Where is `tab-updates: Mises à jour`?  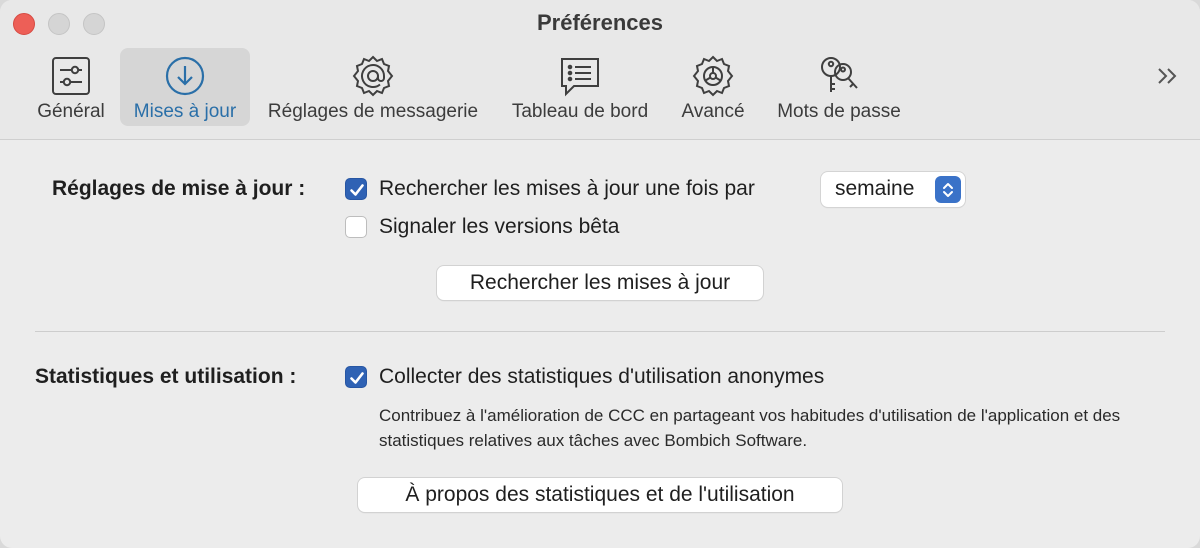 tab-updates: Mises à jour is located at coordinates (185, 87).